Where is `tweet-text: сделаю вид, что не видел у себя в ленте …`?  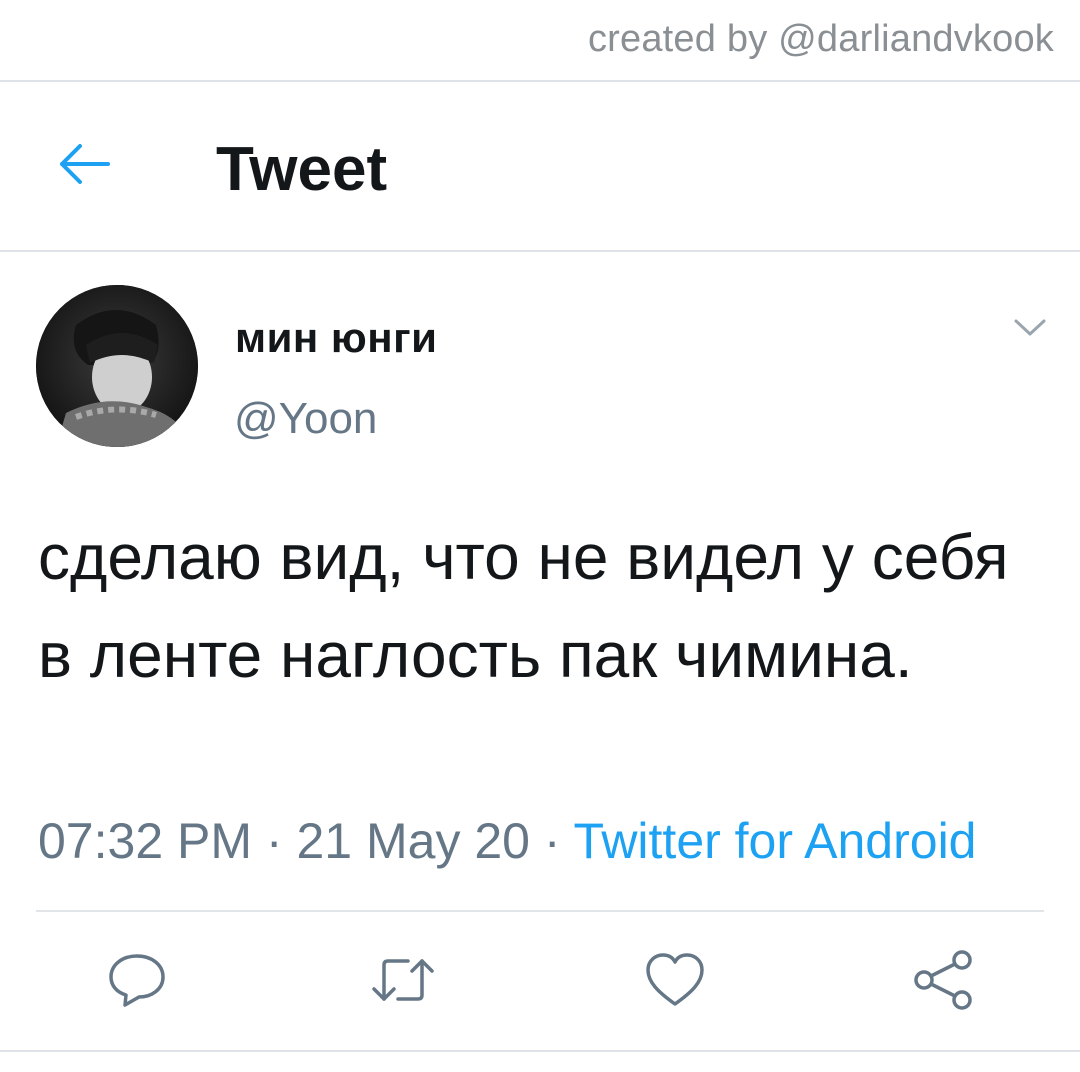 tweet-text: сделаю вид, что не видел у себя в ленте … is located at coordinates (523, 606).